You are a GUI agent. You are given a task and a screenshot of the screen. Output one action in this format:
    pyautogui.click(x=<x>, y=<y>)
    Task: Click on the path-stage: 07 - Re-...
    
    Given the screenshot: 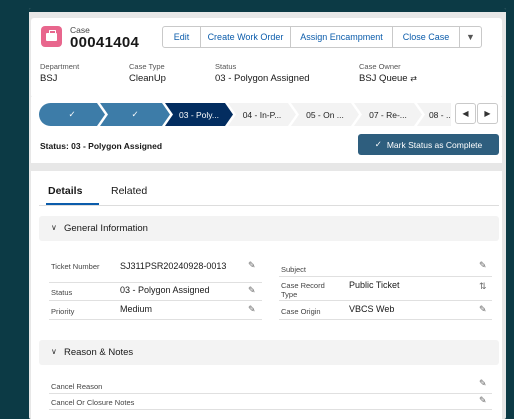 What is the action you would take?
    pyautogui.click(x=388, y=114)
    